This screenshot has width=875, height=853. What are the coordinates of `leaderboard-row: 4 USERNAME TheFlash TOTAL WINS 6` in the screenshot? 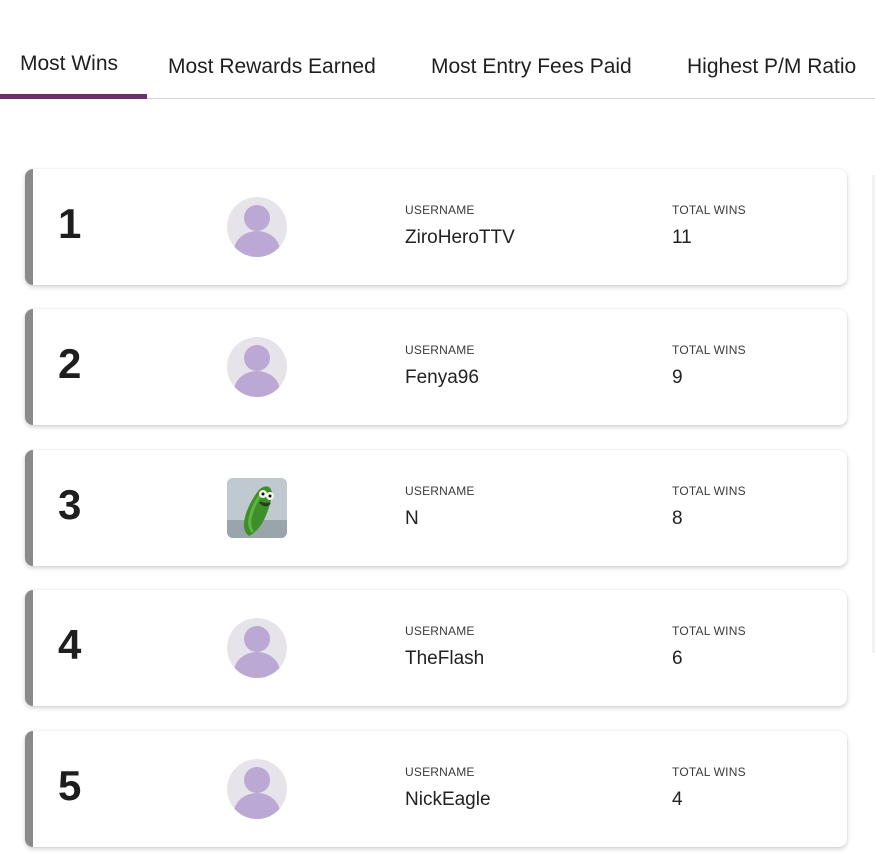 It's located at (436, 648).